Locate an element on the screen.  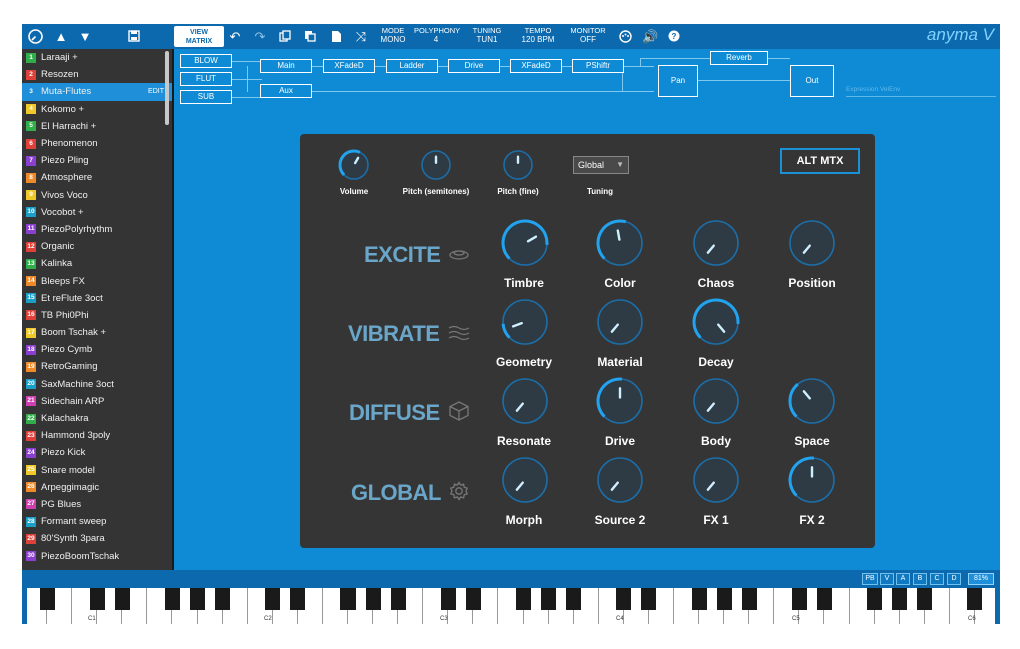
mode-status: MODE MONO is located at coordinates (393, 35).